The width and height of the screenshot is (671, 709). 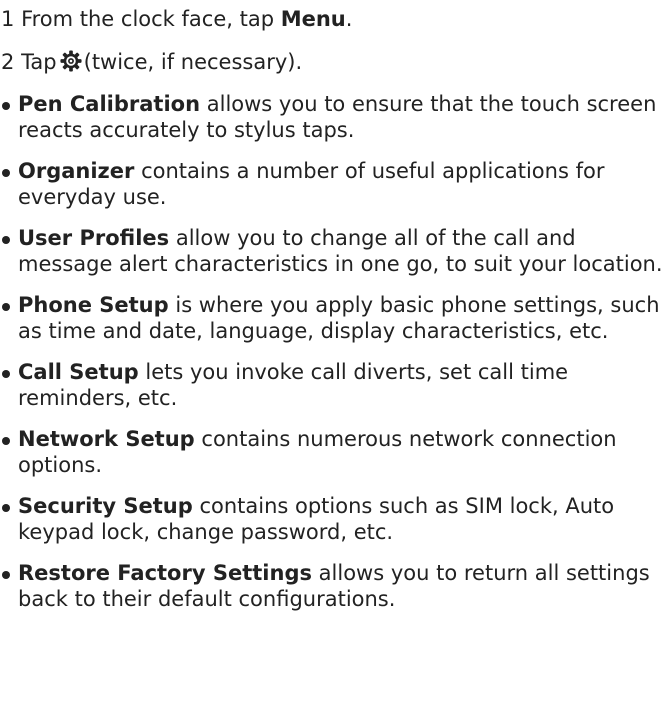 What do you see at coordinates (148, 19) in the screenshot?
I see `step-text: From the clock face, tap` at bounding box center [148, 19].